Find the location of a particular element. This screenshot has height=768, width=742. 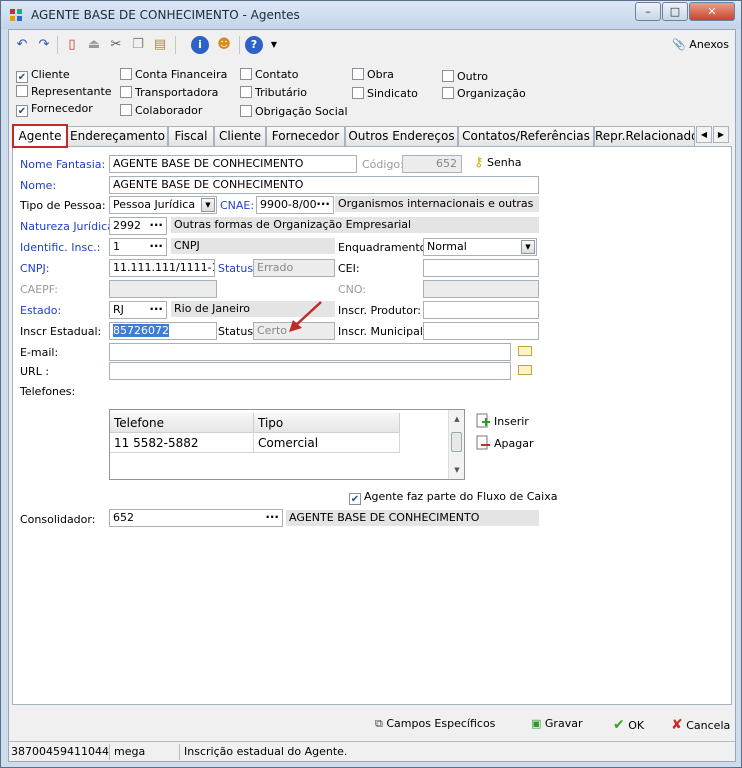

user-icon: ☻ is located at coordinates (224, 45).